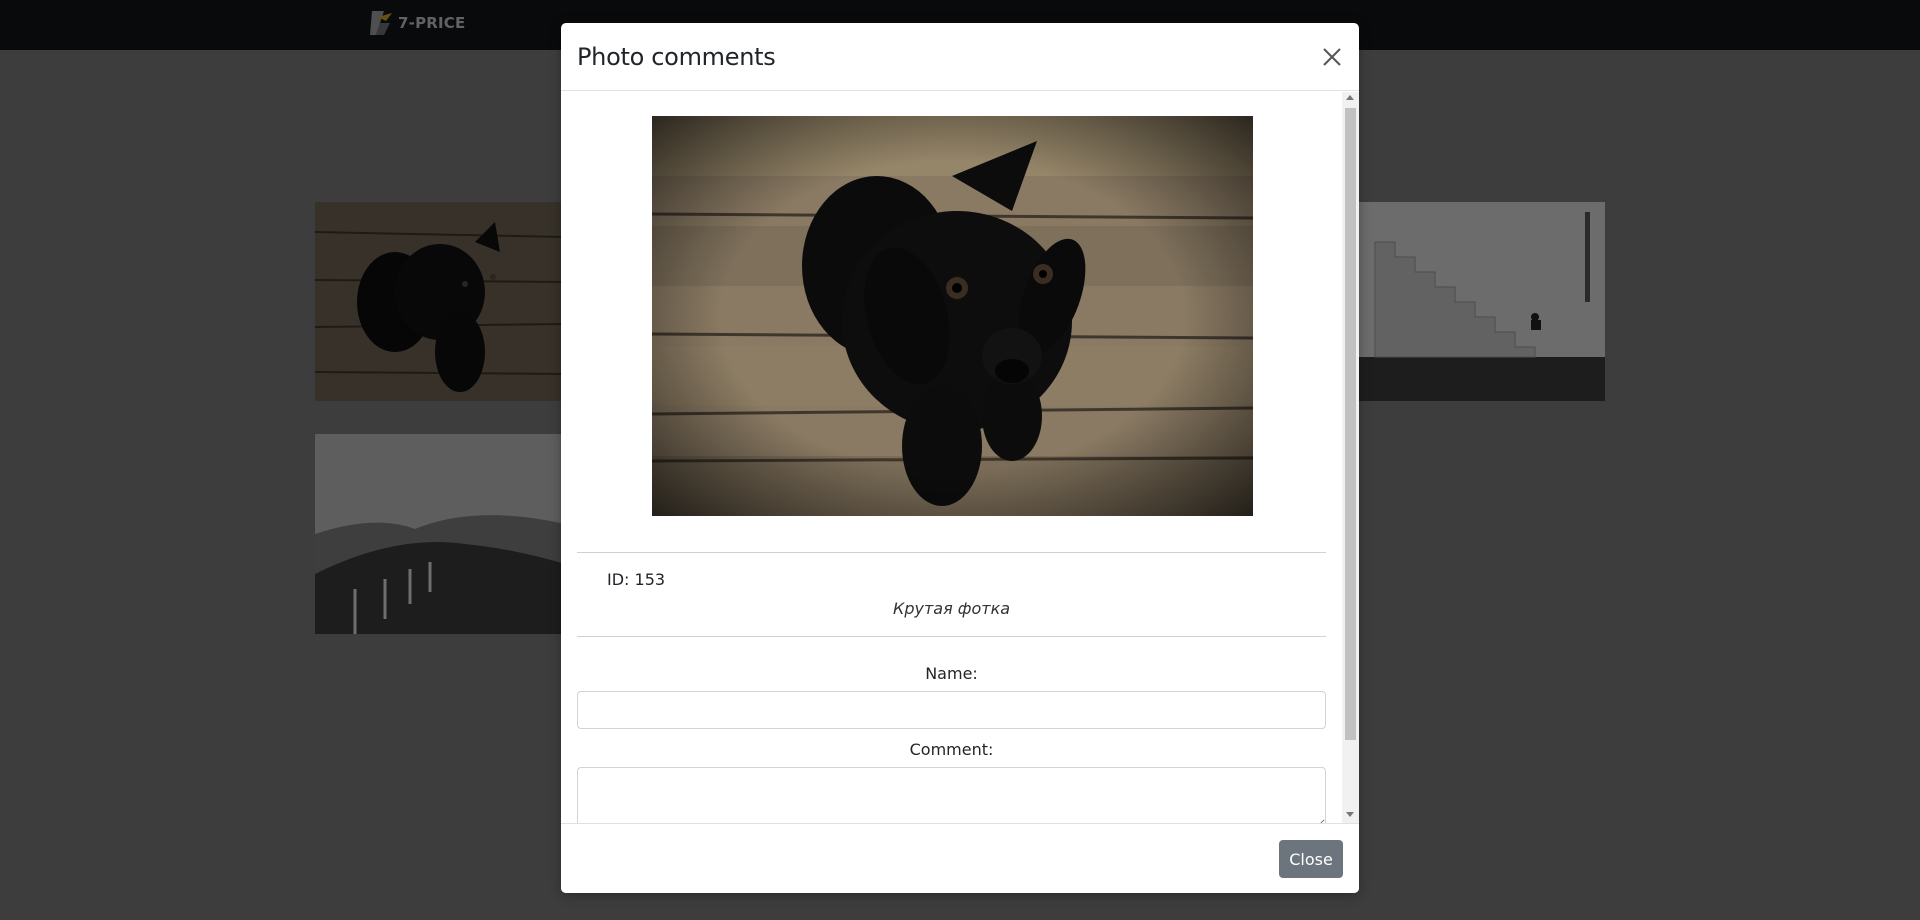  Describe the element at coordinates (1332, 57) in the screenshot. I see `close-icon` at that location.